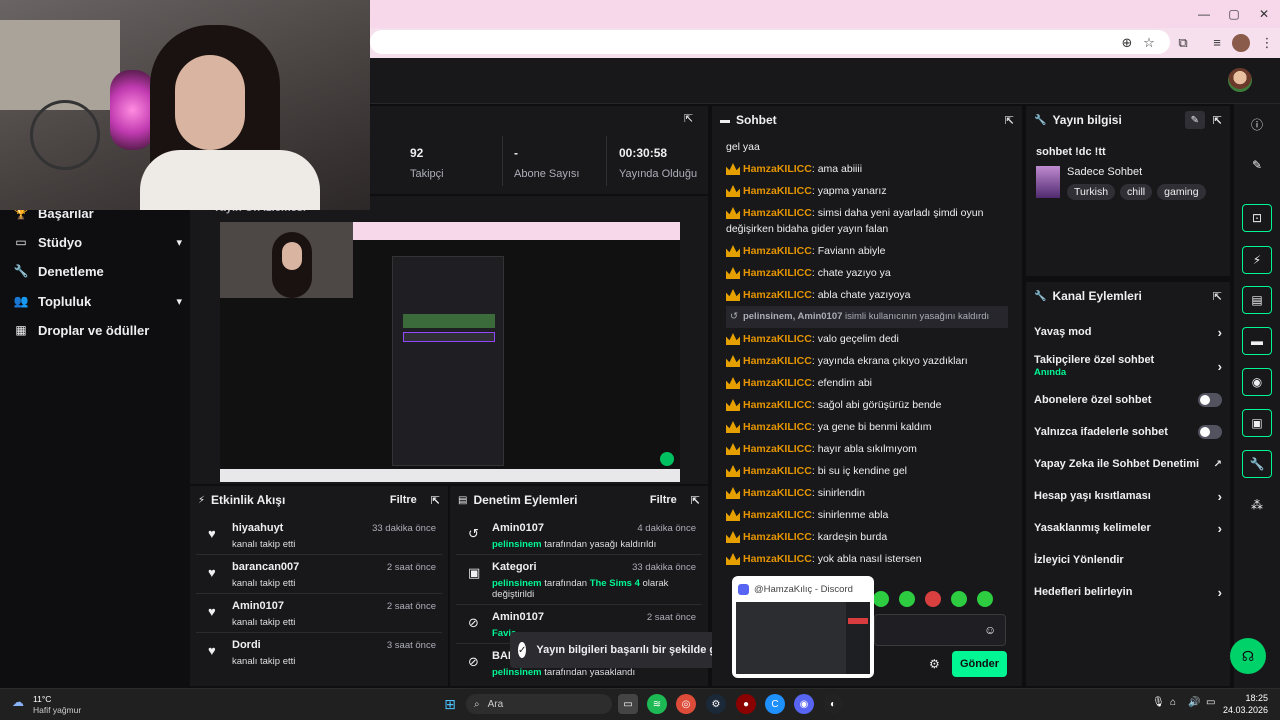 This screenshot has height=720, width=1280. What do you see at coordinates (539, 704) in the screenshot?
I see `taskbar-search: ⌕ Ara` at bounding box center [539, 704].